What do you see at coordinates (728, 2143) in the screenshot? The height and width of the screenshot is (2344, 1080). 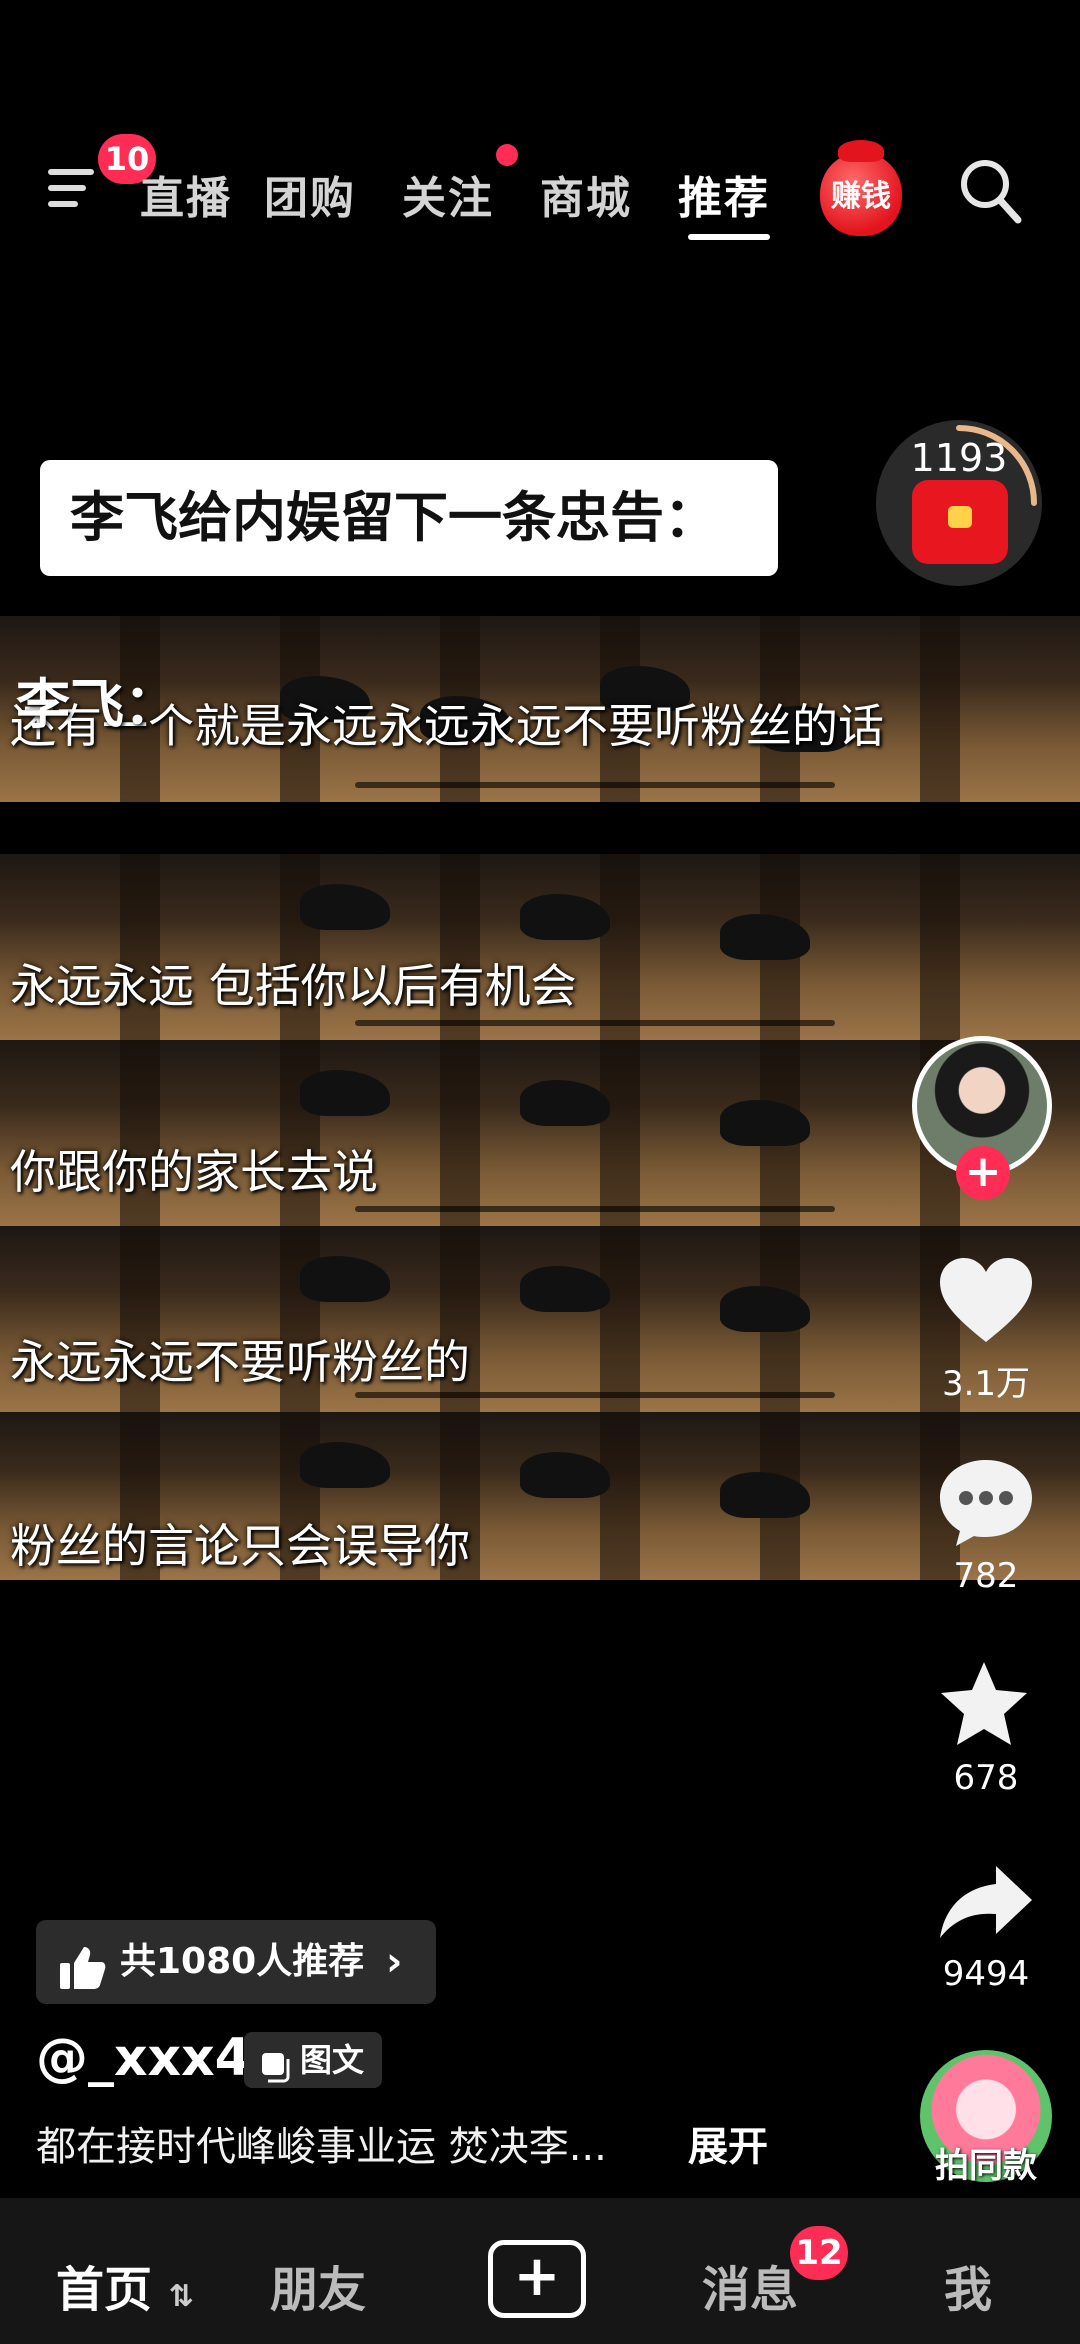 I see `expand-button: 展开` at bounding box center [728, 2143].